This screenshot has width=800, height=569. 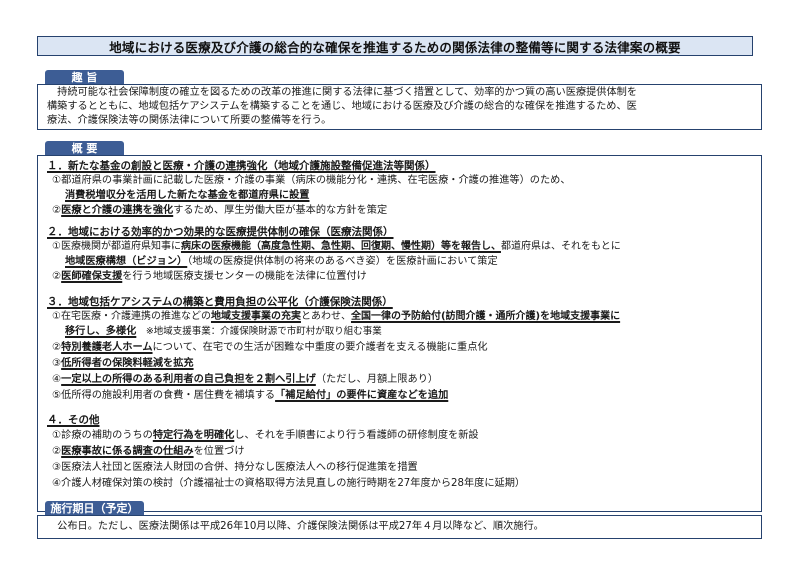 I want to click on section-1-item-2: ②医療と介護の連携を強化するため、厚生労働大臣が基本的な方針を策定, so click(x=220, y=210).